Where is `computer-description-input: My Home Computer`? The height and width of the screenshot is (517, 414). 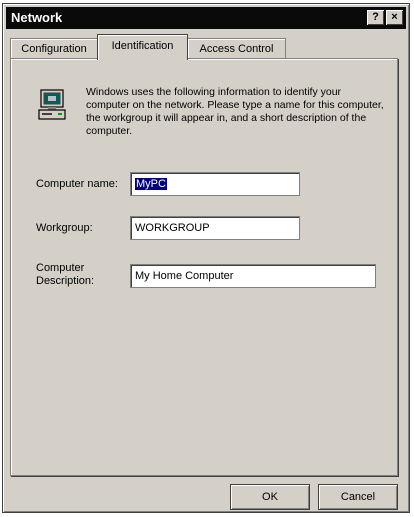
computer-description-input: My Home Computer is located at coordinates (253, 276).